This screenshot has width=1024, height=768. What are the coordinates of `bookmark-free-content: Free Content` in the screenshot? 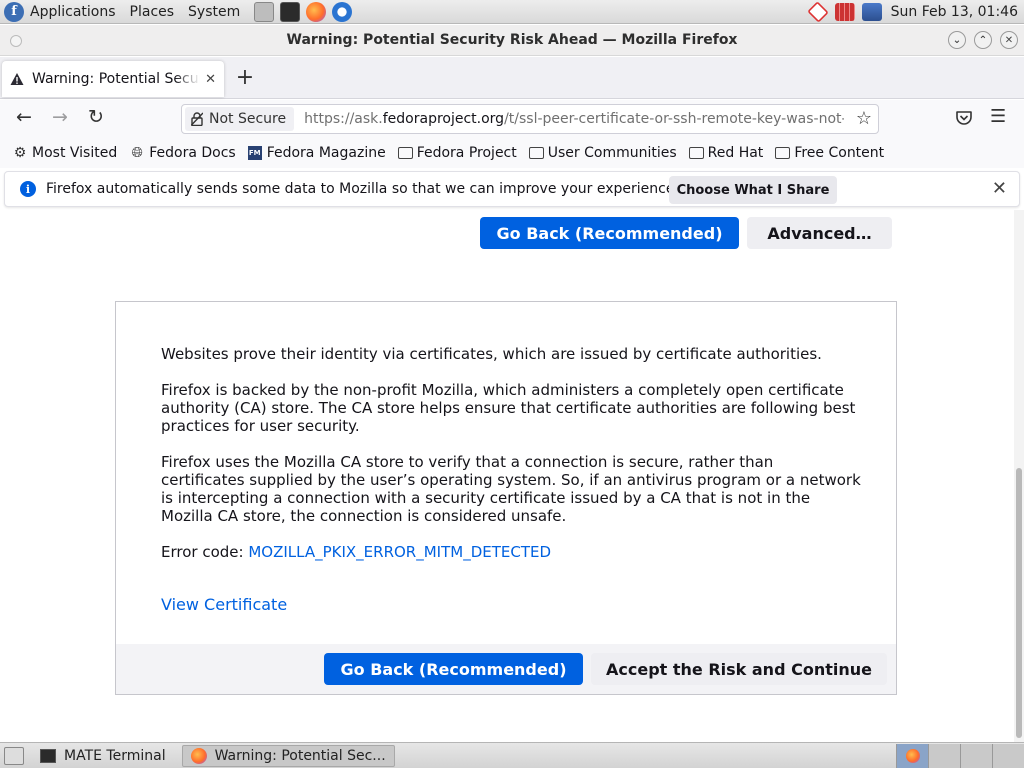 It's located at (829, 153).